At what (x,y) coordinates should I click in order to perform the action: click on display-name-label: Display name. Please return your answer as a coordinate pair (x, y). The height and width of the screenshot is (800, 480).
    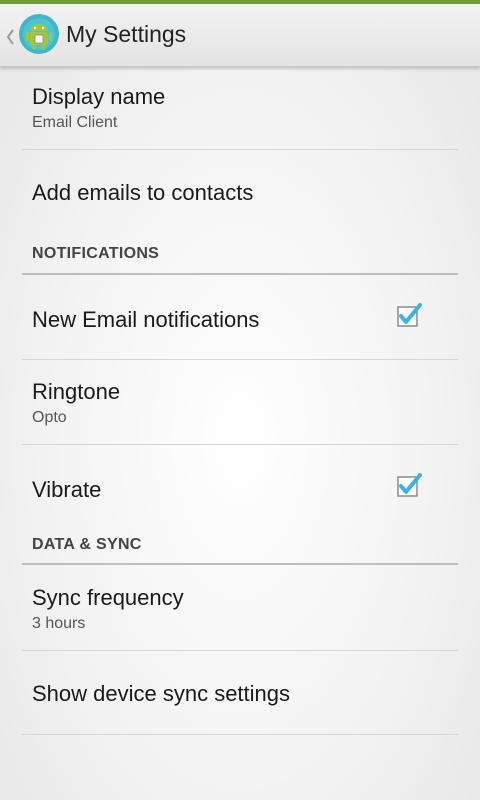
    Looking at the image, I should click on (99, 96).